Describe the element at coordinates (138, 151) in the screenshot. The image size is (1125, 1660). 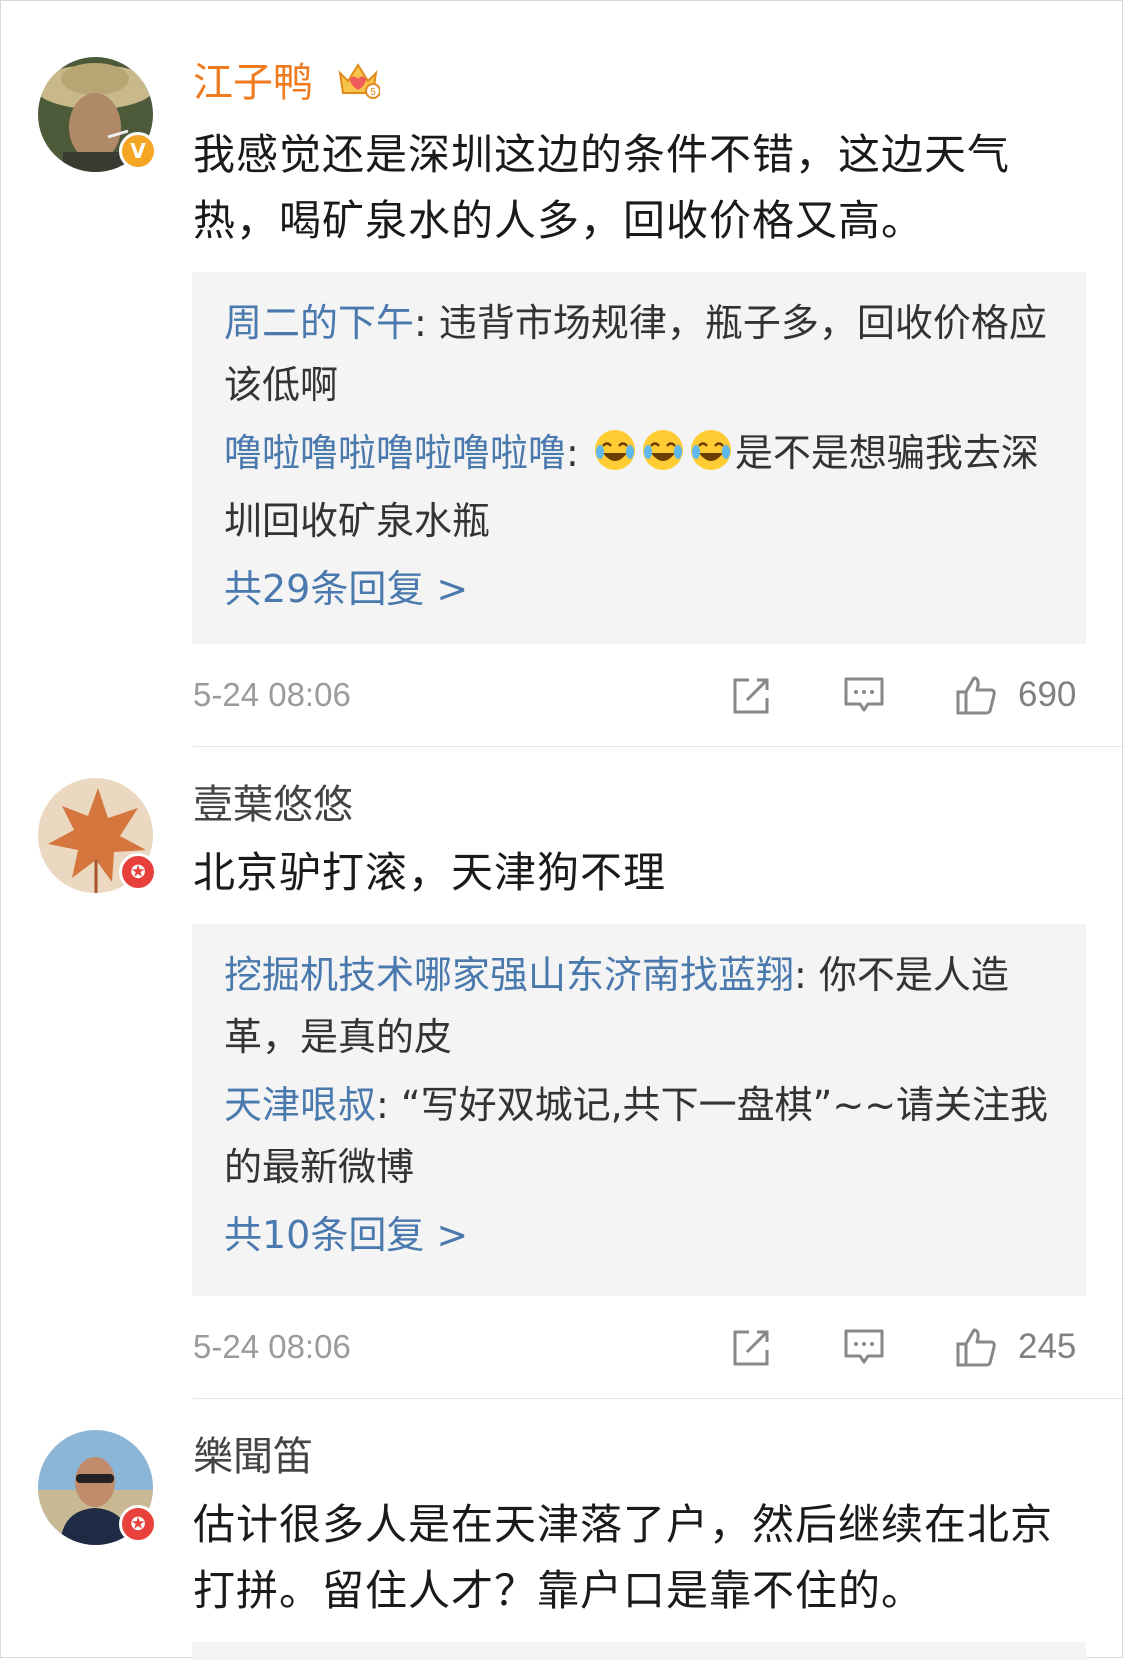
I see `verified-badge-icon: V` at that location.